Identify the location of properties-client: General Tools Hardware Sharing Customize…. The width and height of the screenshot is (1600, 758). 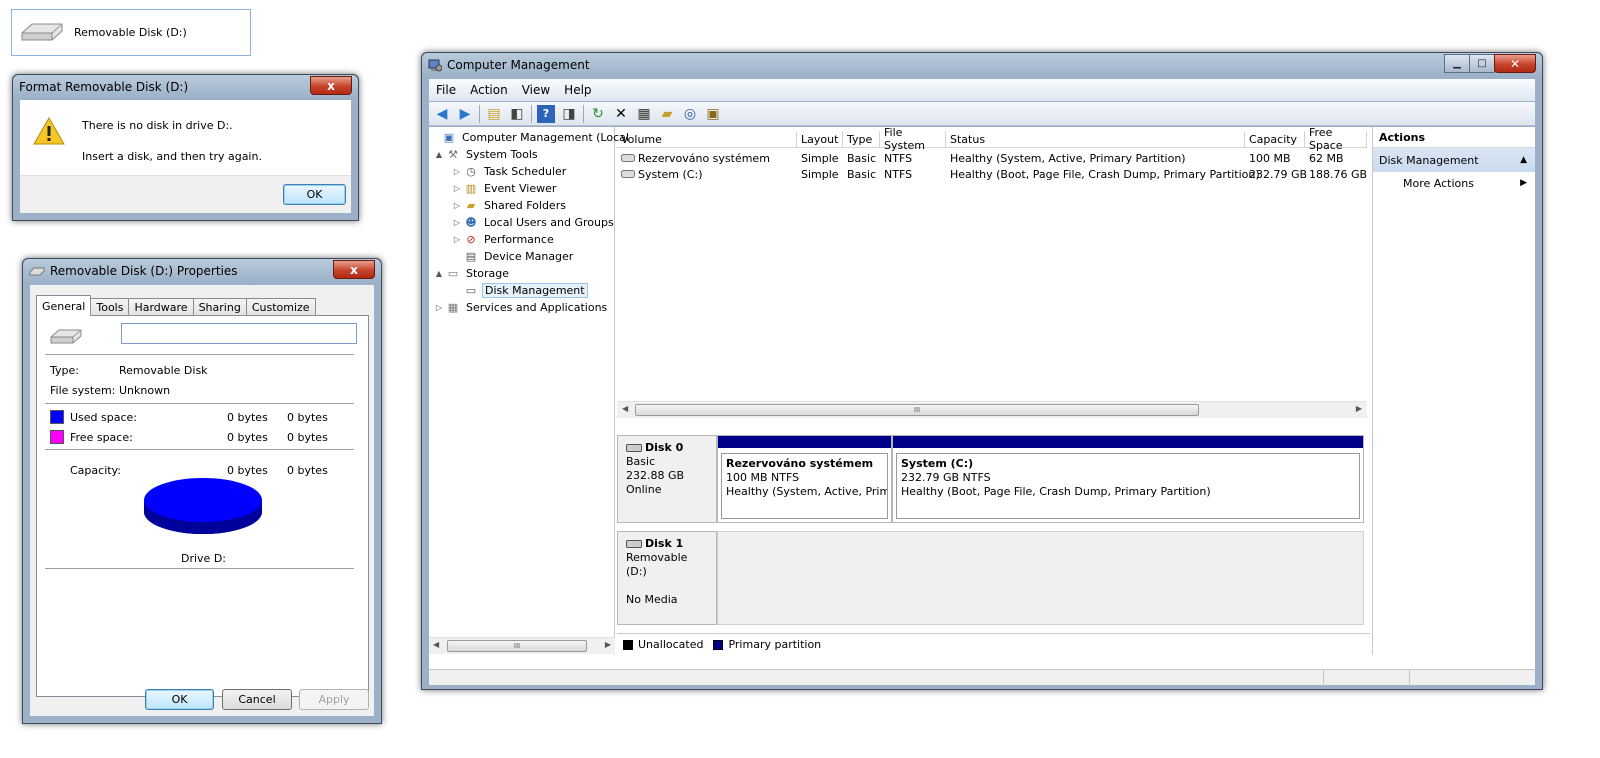
(202, 500).